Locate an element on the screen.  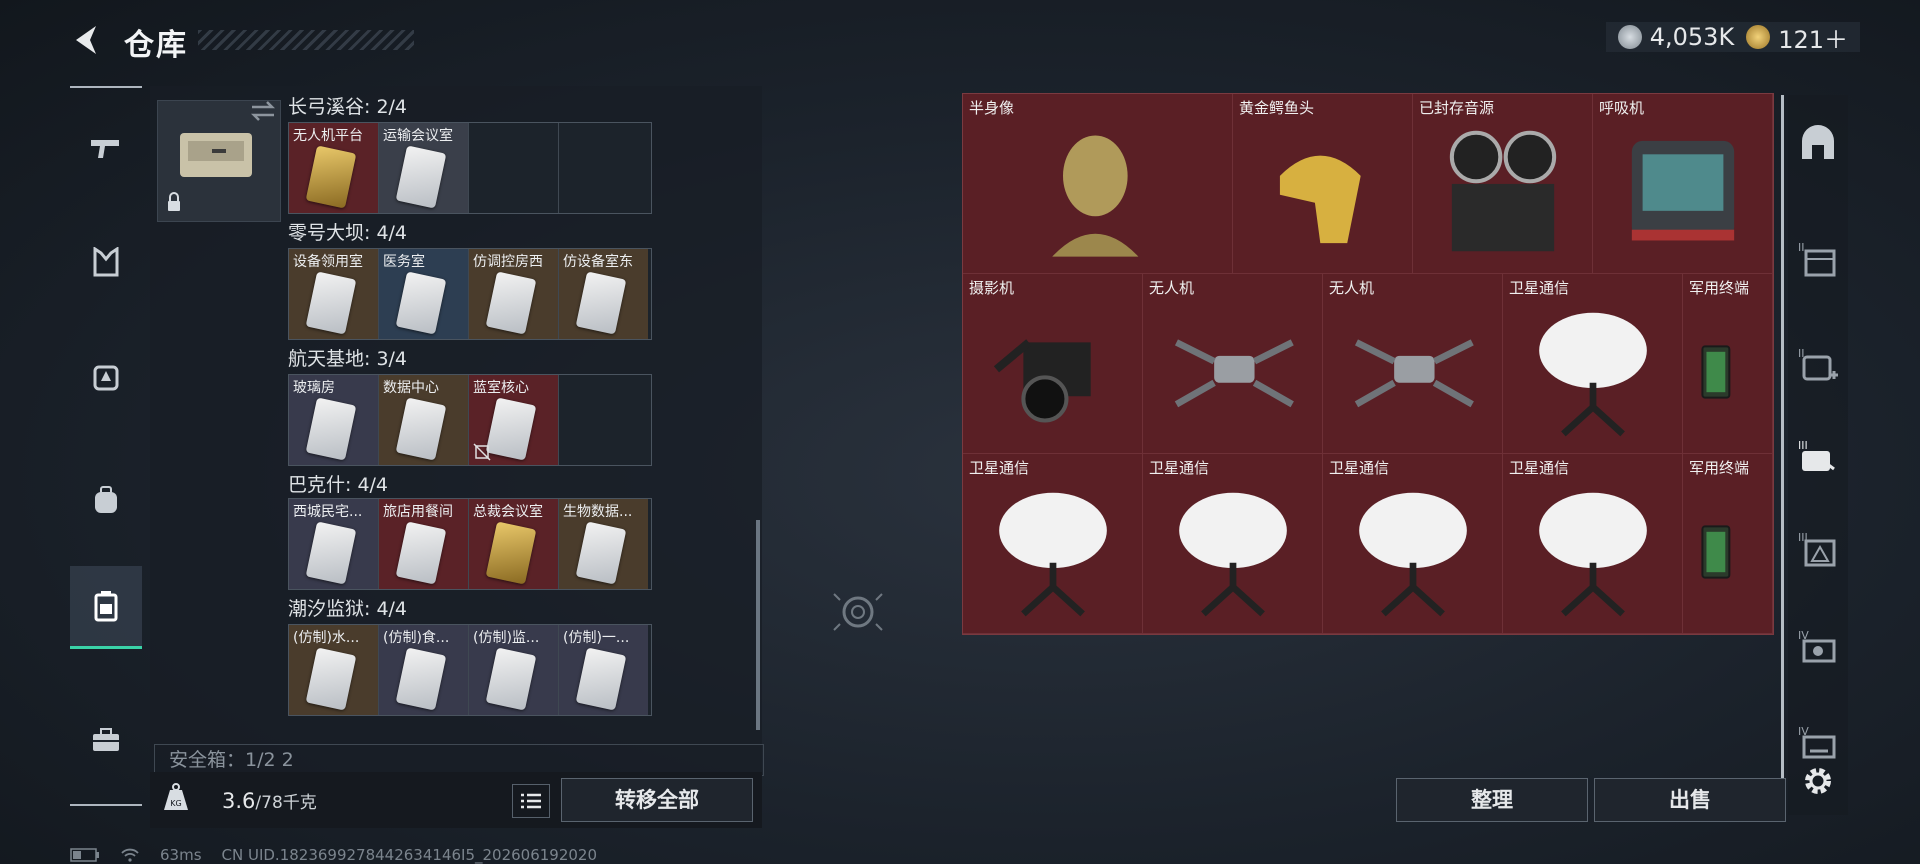
settings-button is located at coordinates (1818, 781).